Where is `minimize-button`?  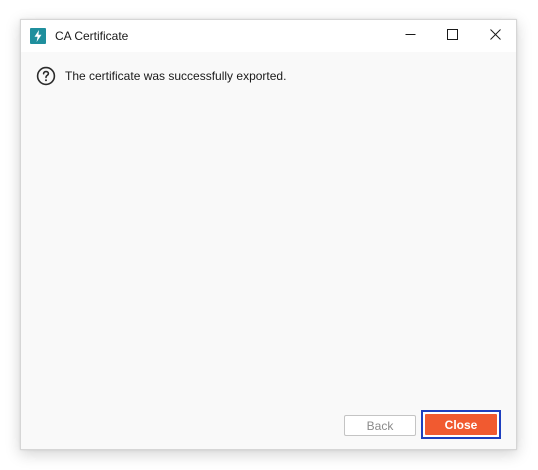 minimize-button is located at coordinates (410, 36).